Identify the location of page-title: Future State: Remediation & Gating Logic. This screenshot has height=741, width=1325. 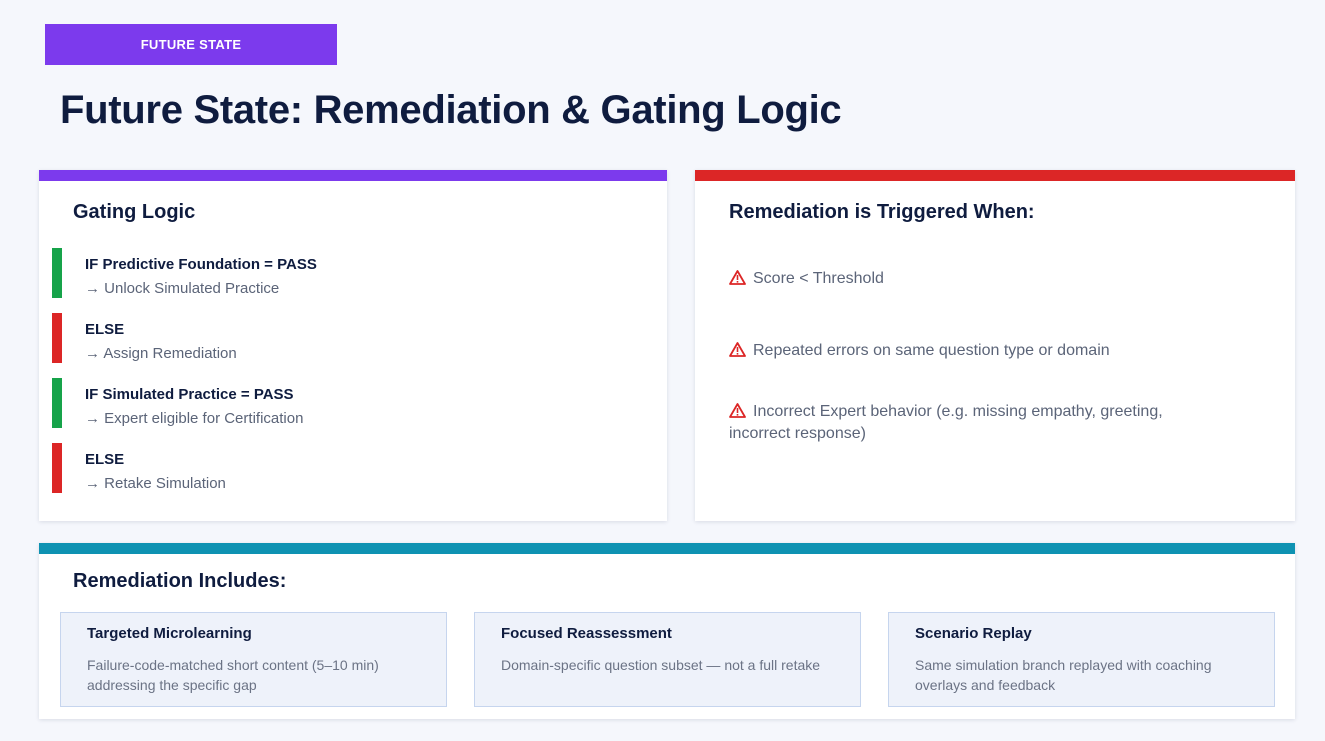
(451, 110).